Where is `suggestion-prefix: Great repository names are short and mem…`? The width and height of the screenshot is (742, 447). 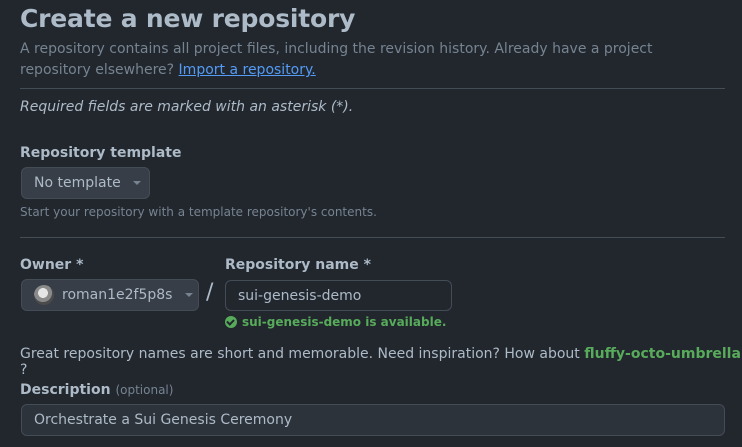 suggestion-prefix: Great repository names are short and mem… is located at coordinates (300, 354).